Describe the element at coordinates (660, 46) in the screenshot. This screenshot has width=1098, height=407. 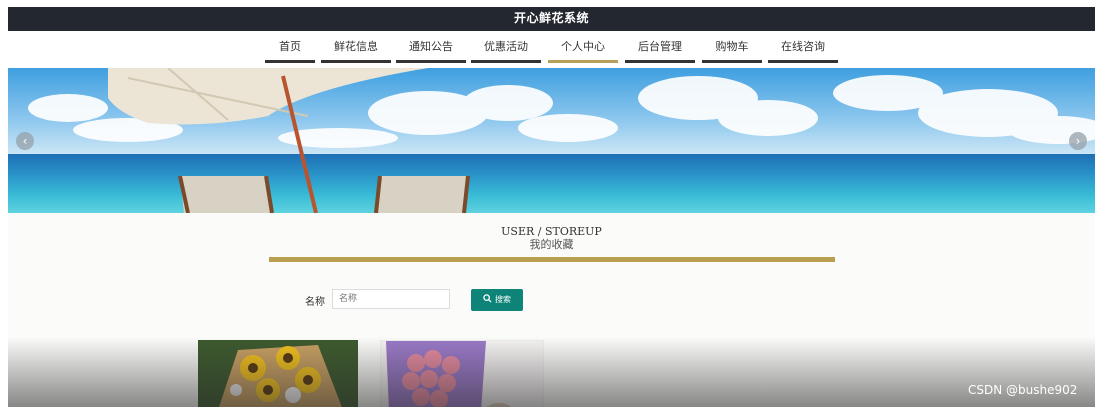
I see `nav-item-label: 后台管理` at that location.